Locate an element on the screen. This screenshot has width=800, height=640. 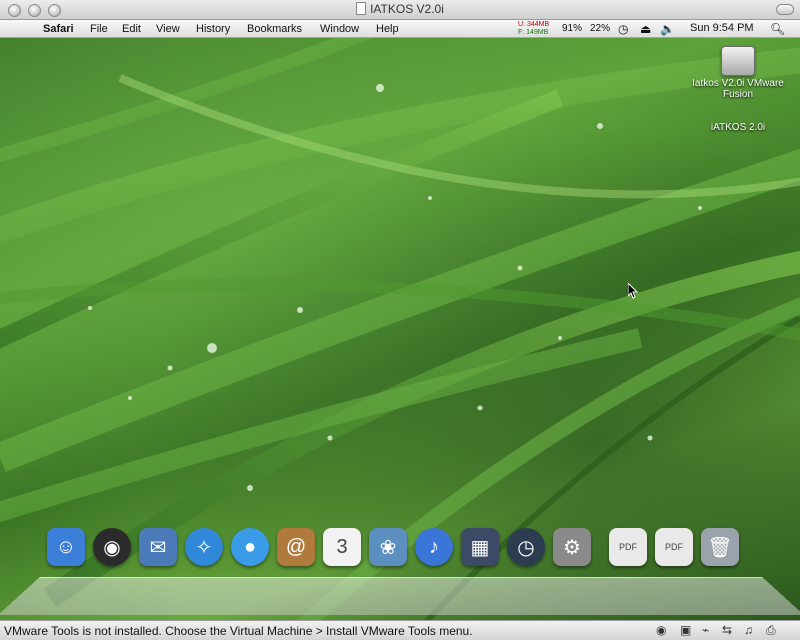
dock-item-ical: 3 is located at coordinates (342, 547).